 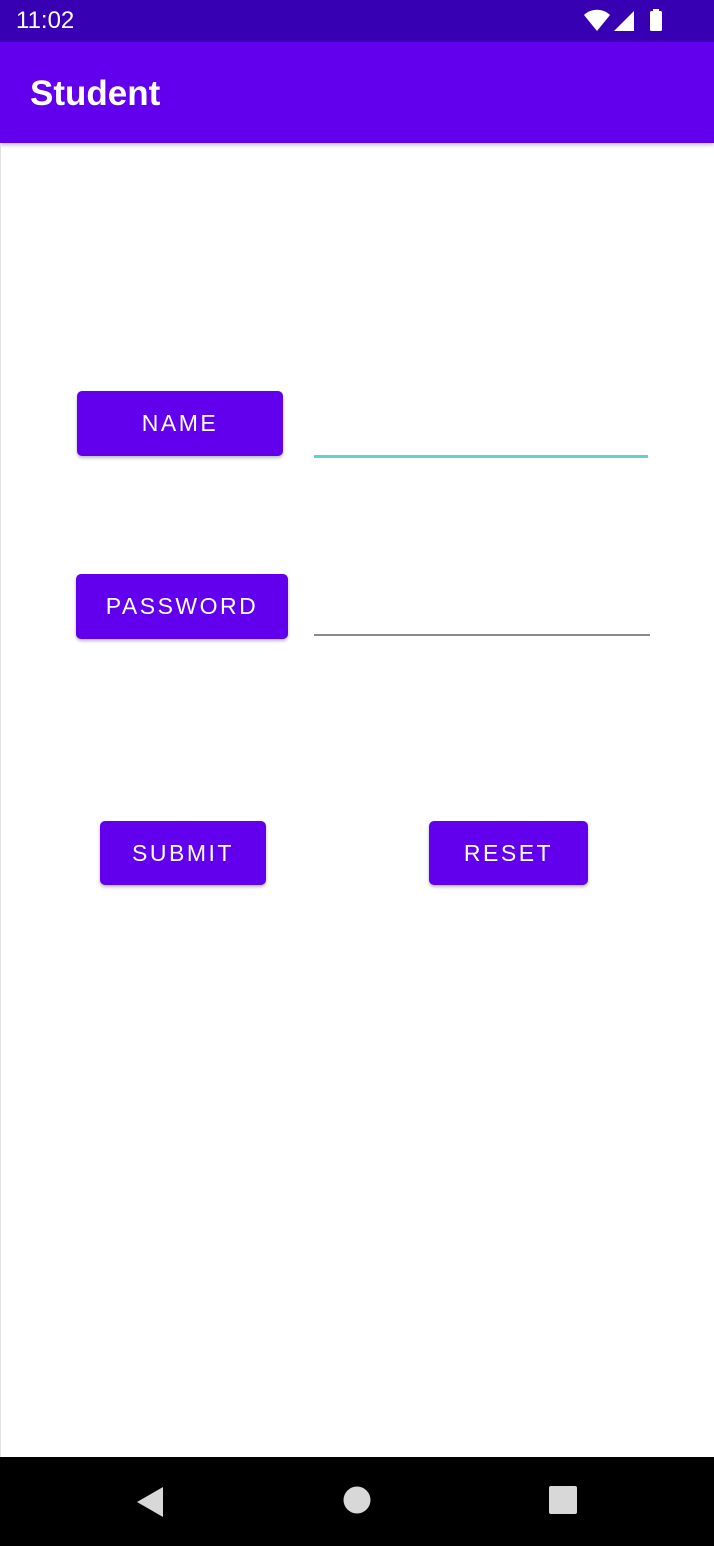 I want to click on reset-button: RESET, so click(x=508, y=853).